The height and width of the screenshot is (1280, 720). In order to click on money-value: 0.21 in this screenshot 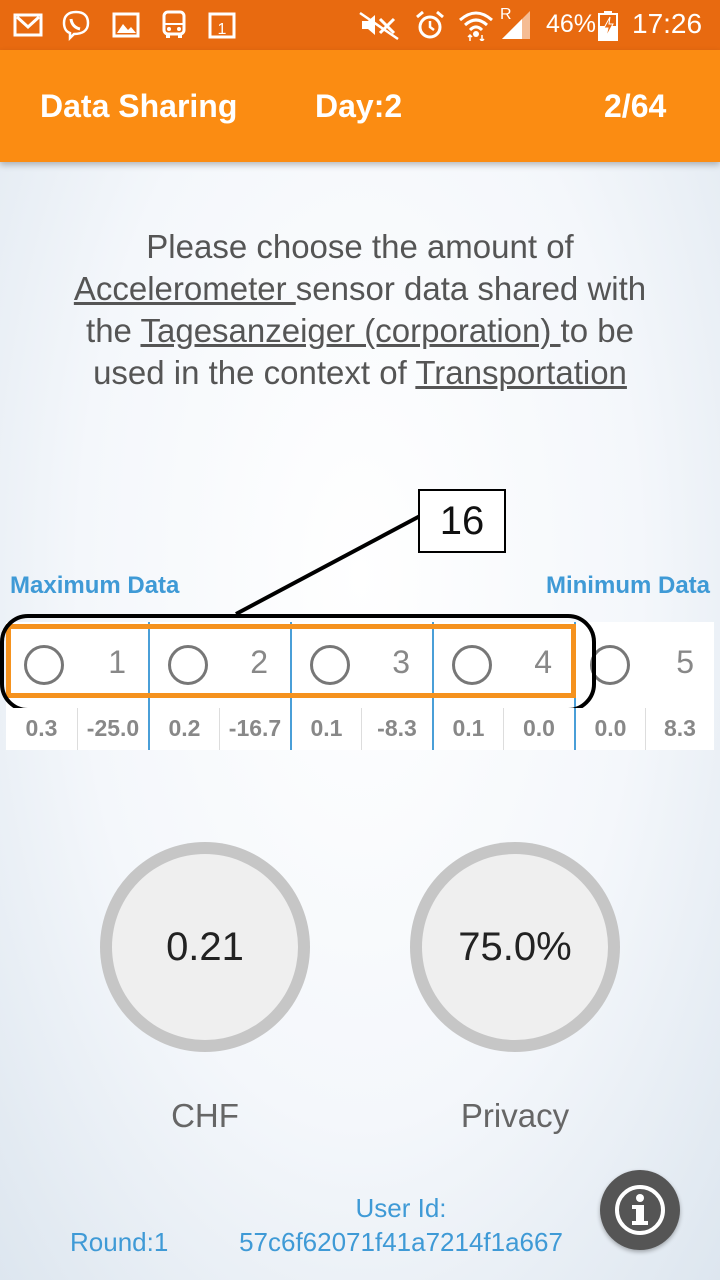, I will do `click(205, 947)`.